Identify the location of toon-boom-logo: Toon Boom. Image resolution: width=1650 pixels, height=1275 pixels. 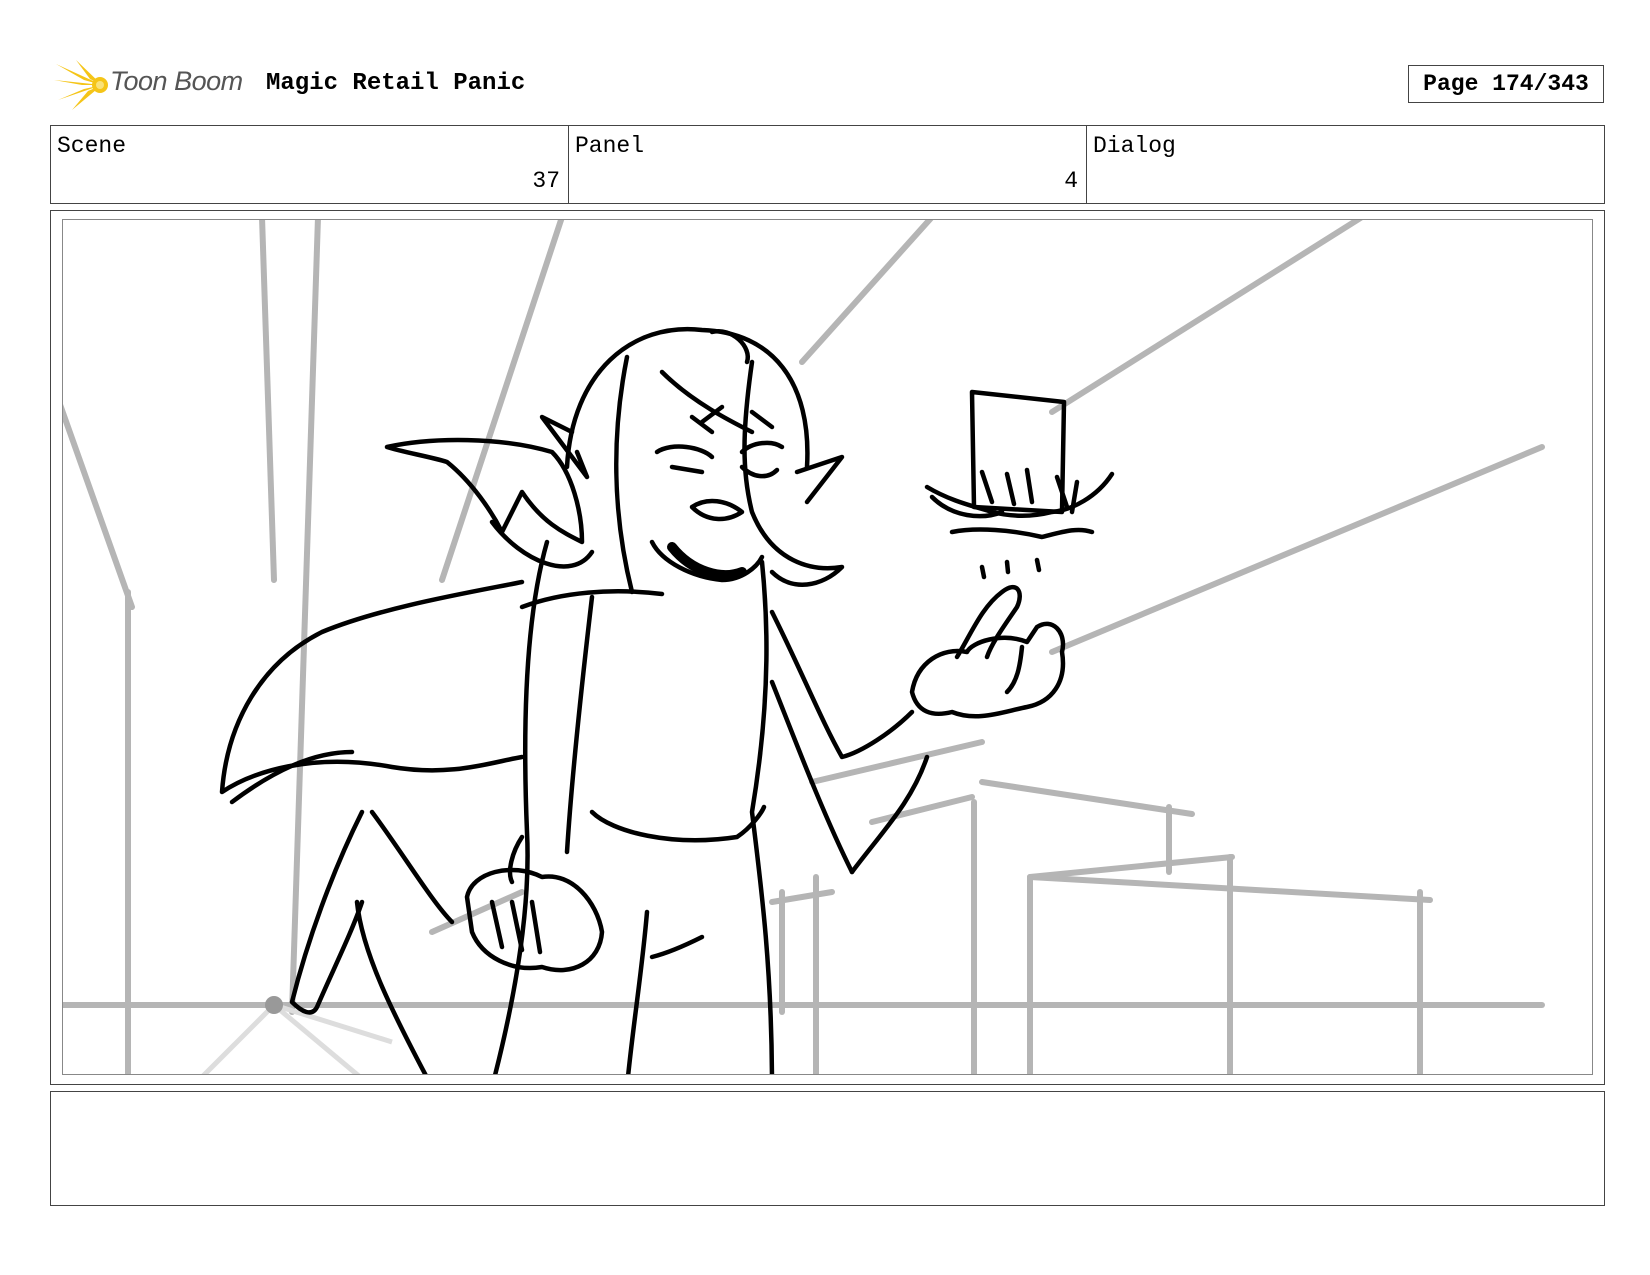
(154, 85).